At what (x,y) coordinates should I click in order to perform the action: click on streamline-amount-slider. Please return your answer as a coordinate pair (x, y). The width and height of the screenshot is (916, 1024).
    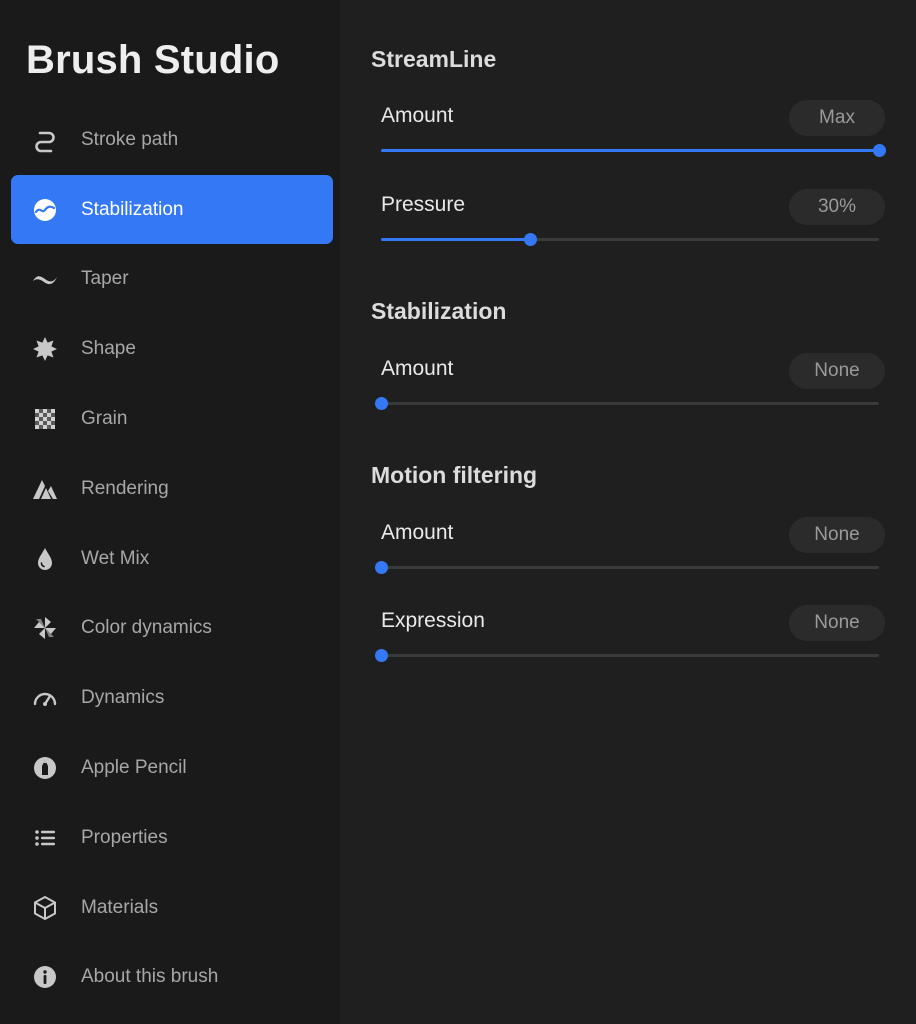
    Looking at the image, I should click on (633, 150).